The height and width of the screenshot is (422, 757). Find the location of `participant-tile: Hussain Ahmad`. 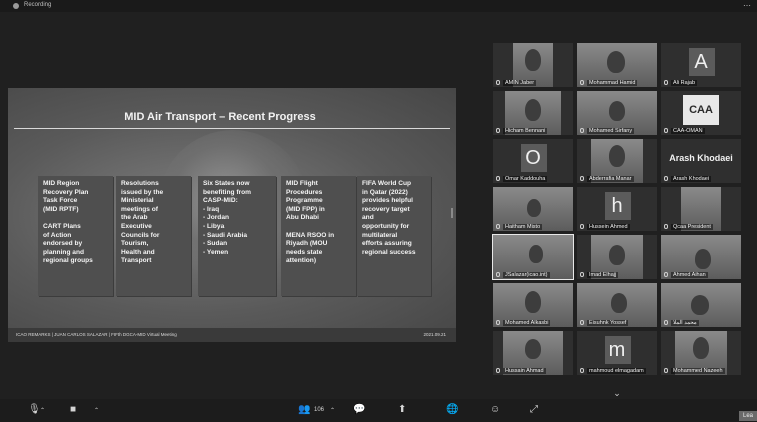

participant-tile: Hussain Ahmad is located at coordinates (533, 353).